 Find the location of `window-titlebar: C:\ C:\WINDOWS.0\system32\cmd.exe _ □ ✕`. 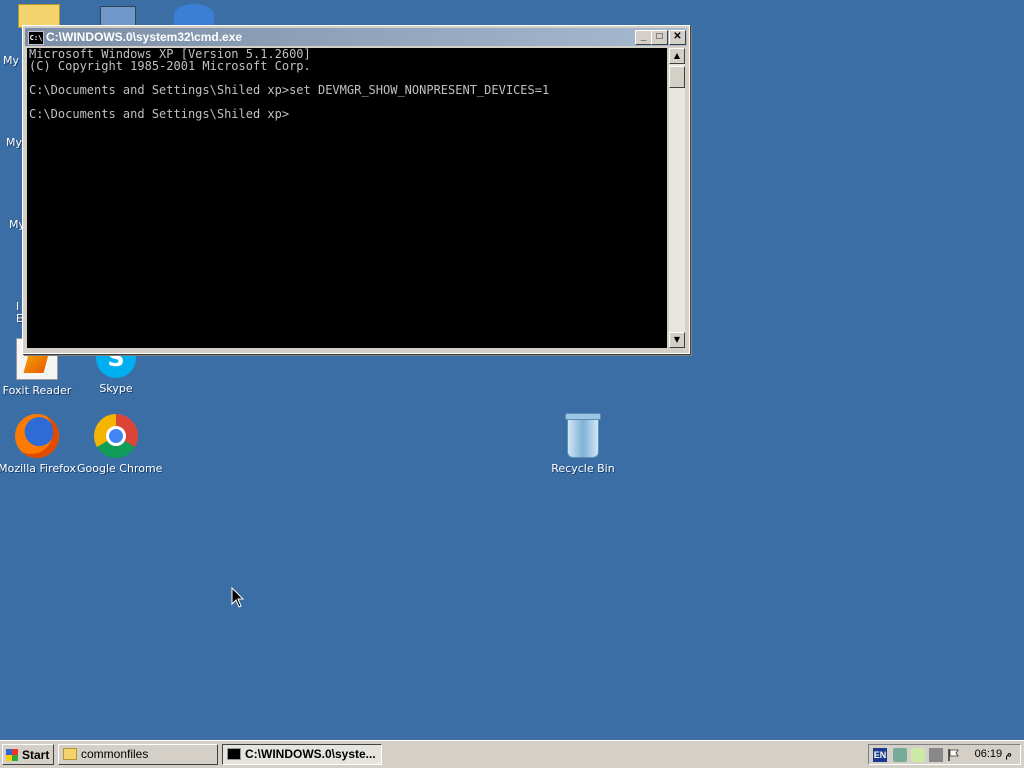

window-titlebar: C:\ C:\WINDOWS.0\system32\cmd.exe _ □ ✕ is located at coordinates (356, 37).